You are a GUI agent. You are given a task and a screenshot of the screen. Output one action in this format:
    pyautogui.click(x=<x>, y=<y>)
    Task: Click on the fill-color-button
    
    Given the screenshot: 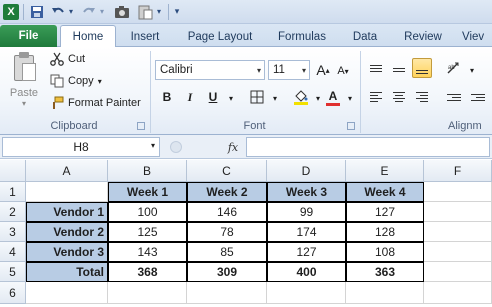 What is the action you would take?
    pyautogui.click(x=301, y=97)
    